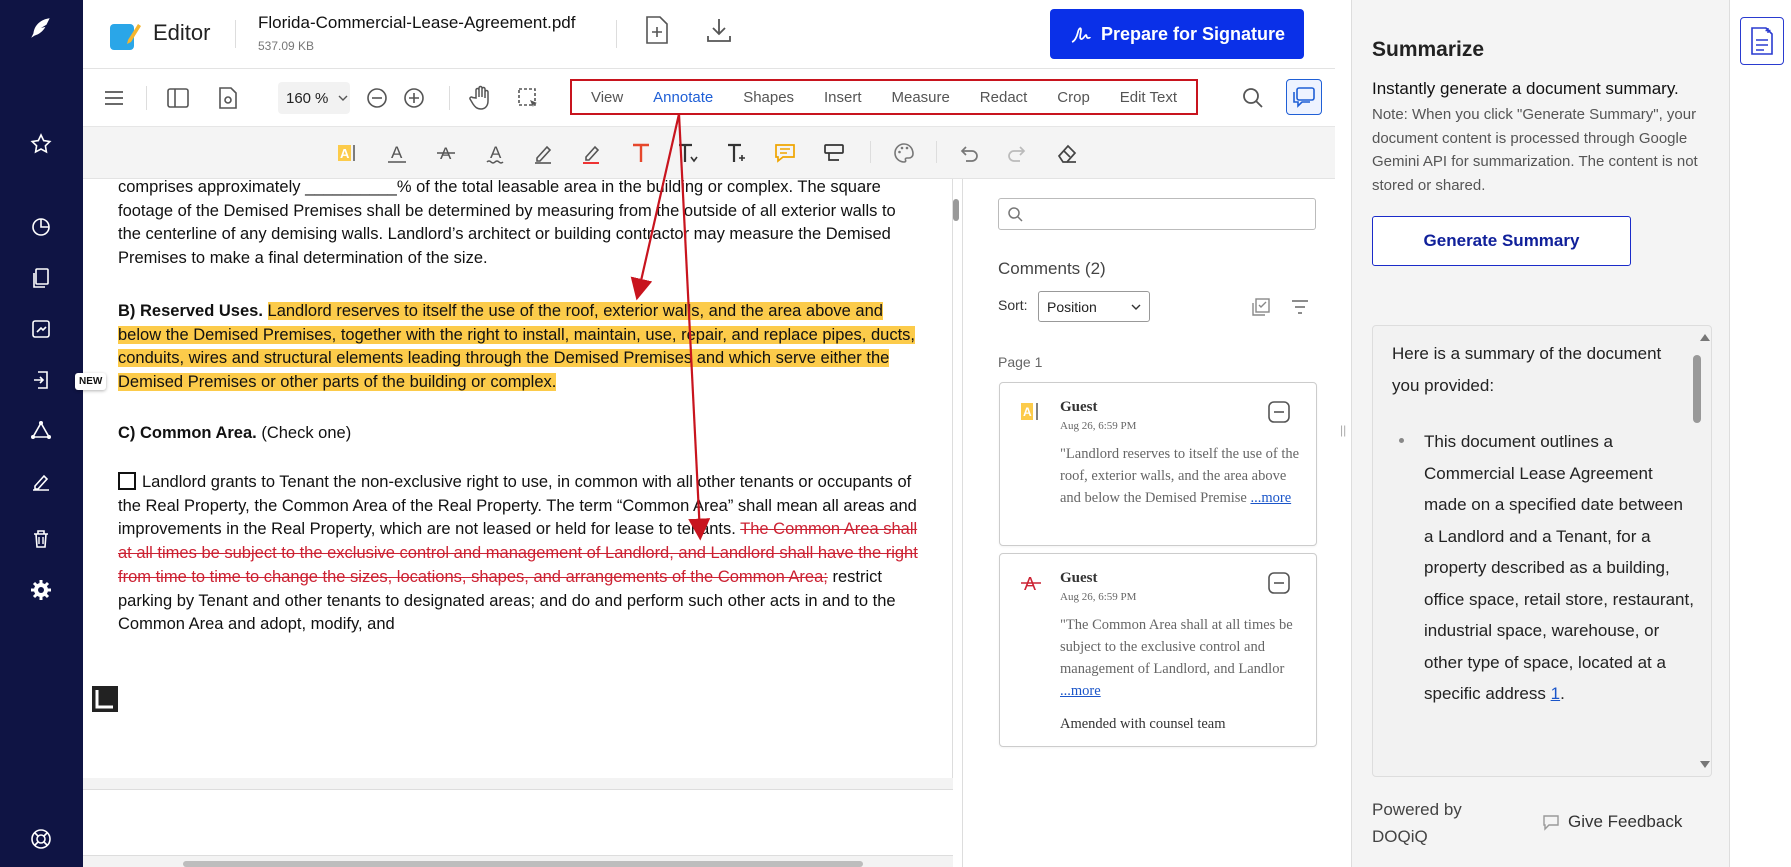 The height and width of the screenshot is (867, 1791). Describe the element at coordinates (1253, 98) in the screenshot. I see `search-icon` at that location.